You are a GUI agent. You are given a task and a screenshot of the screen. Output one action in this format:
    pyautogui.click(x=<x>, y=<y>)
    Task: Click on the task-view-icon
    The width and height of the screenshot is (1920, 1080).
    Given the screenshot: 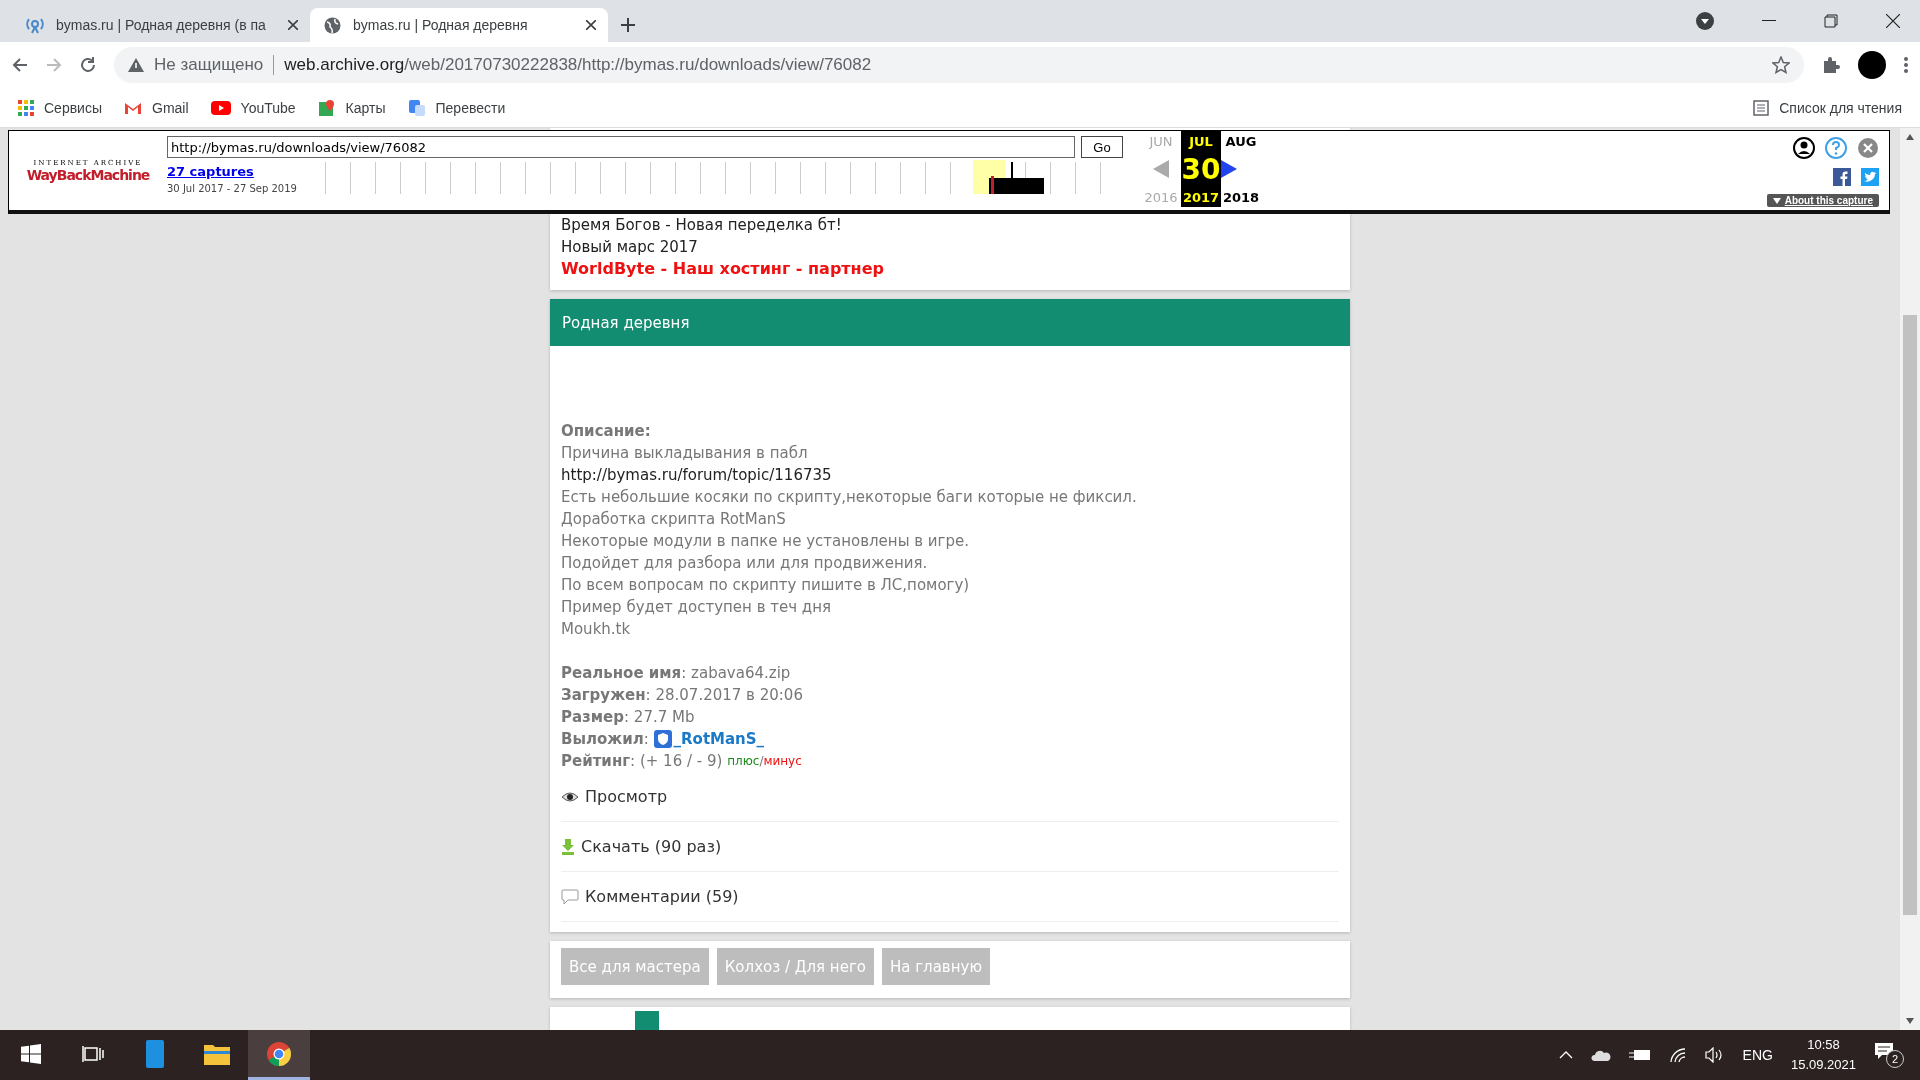 What is the action you would take?
    pyautogui.click(x=93, y=1053)
    